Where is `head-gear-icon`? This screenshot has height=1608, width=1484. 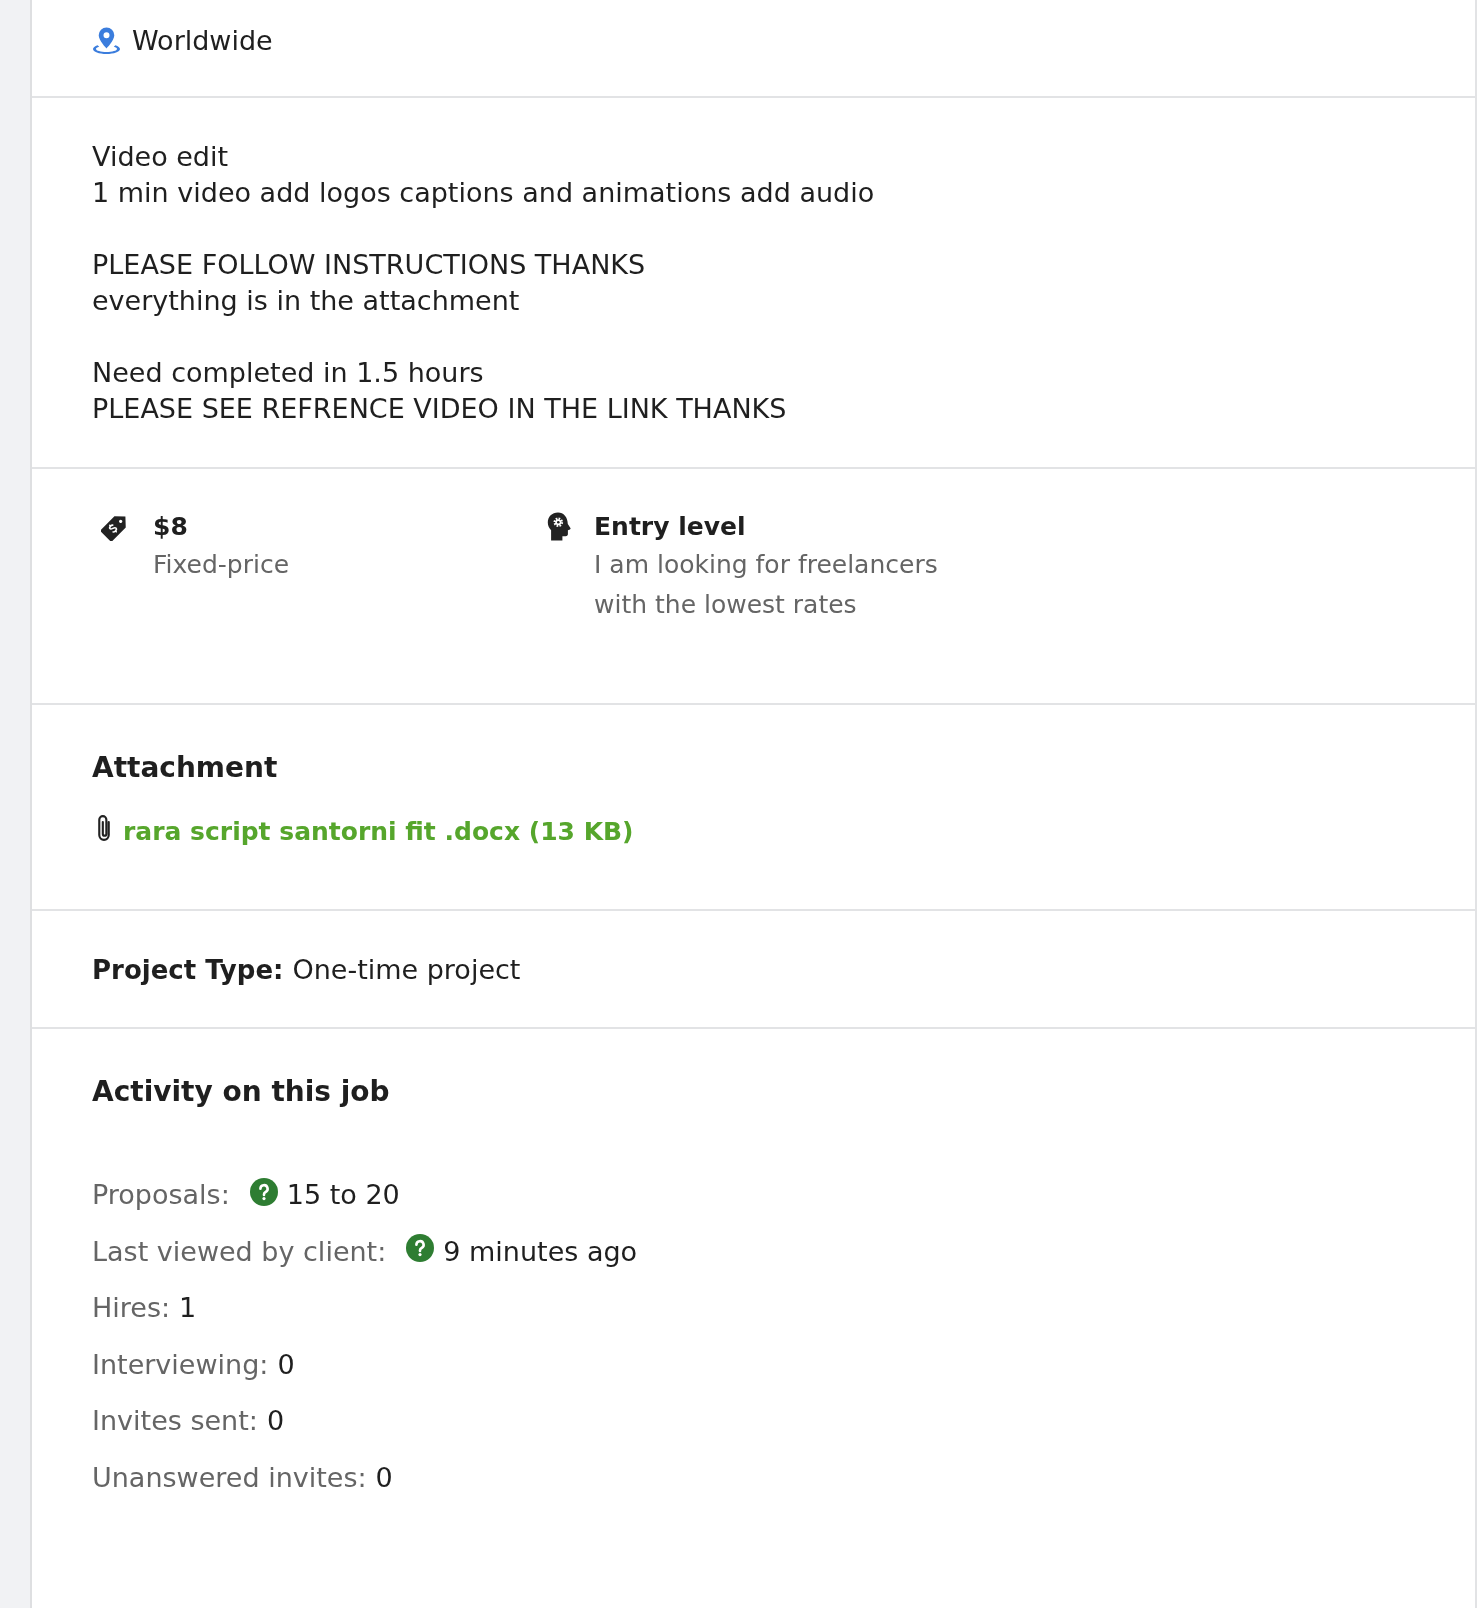 head-gear-icon is located at coordinates (559, 526).